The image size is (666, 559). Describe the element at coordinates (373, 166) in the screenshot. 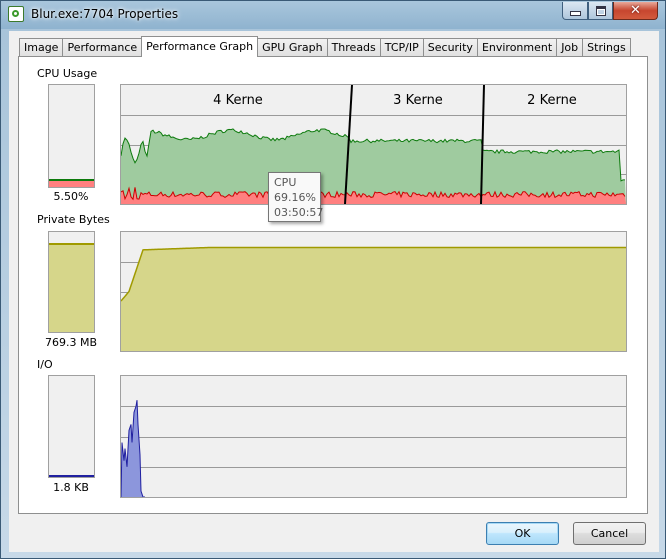

I see `cpu-total-area` at that location.